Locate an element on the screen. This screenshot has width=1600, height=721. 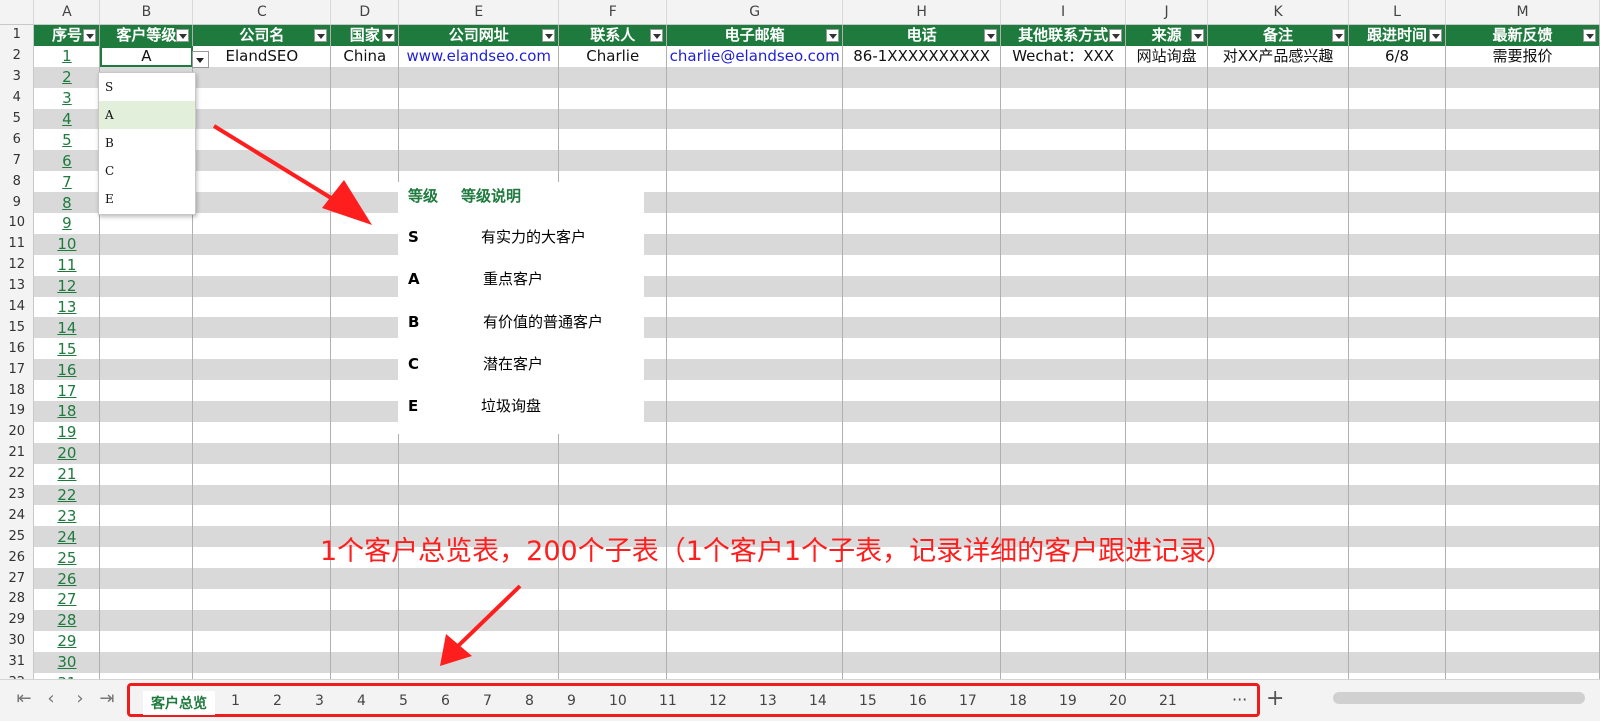
sheet-tab: 20 is located at coordinates (1118, 701).